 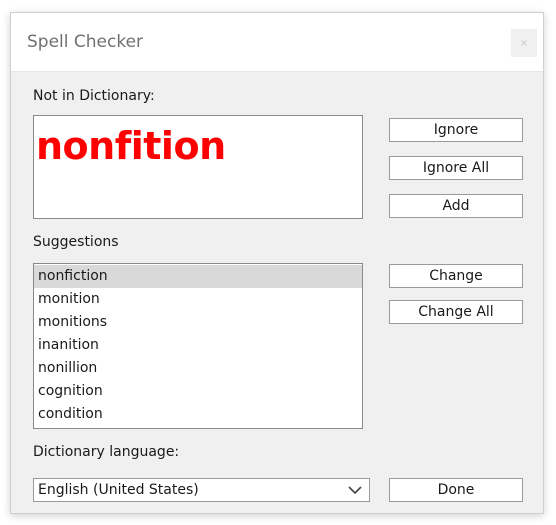 What do you see at coordinates (456, 490) in the screenshot?
I see `done-button: Done` at bounding box center [456, 490].